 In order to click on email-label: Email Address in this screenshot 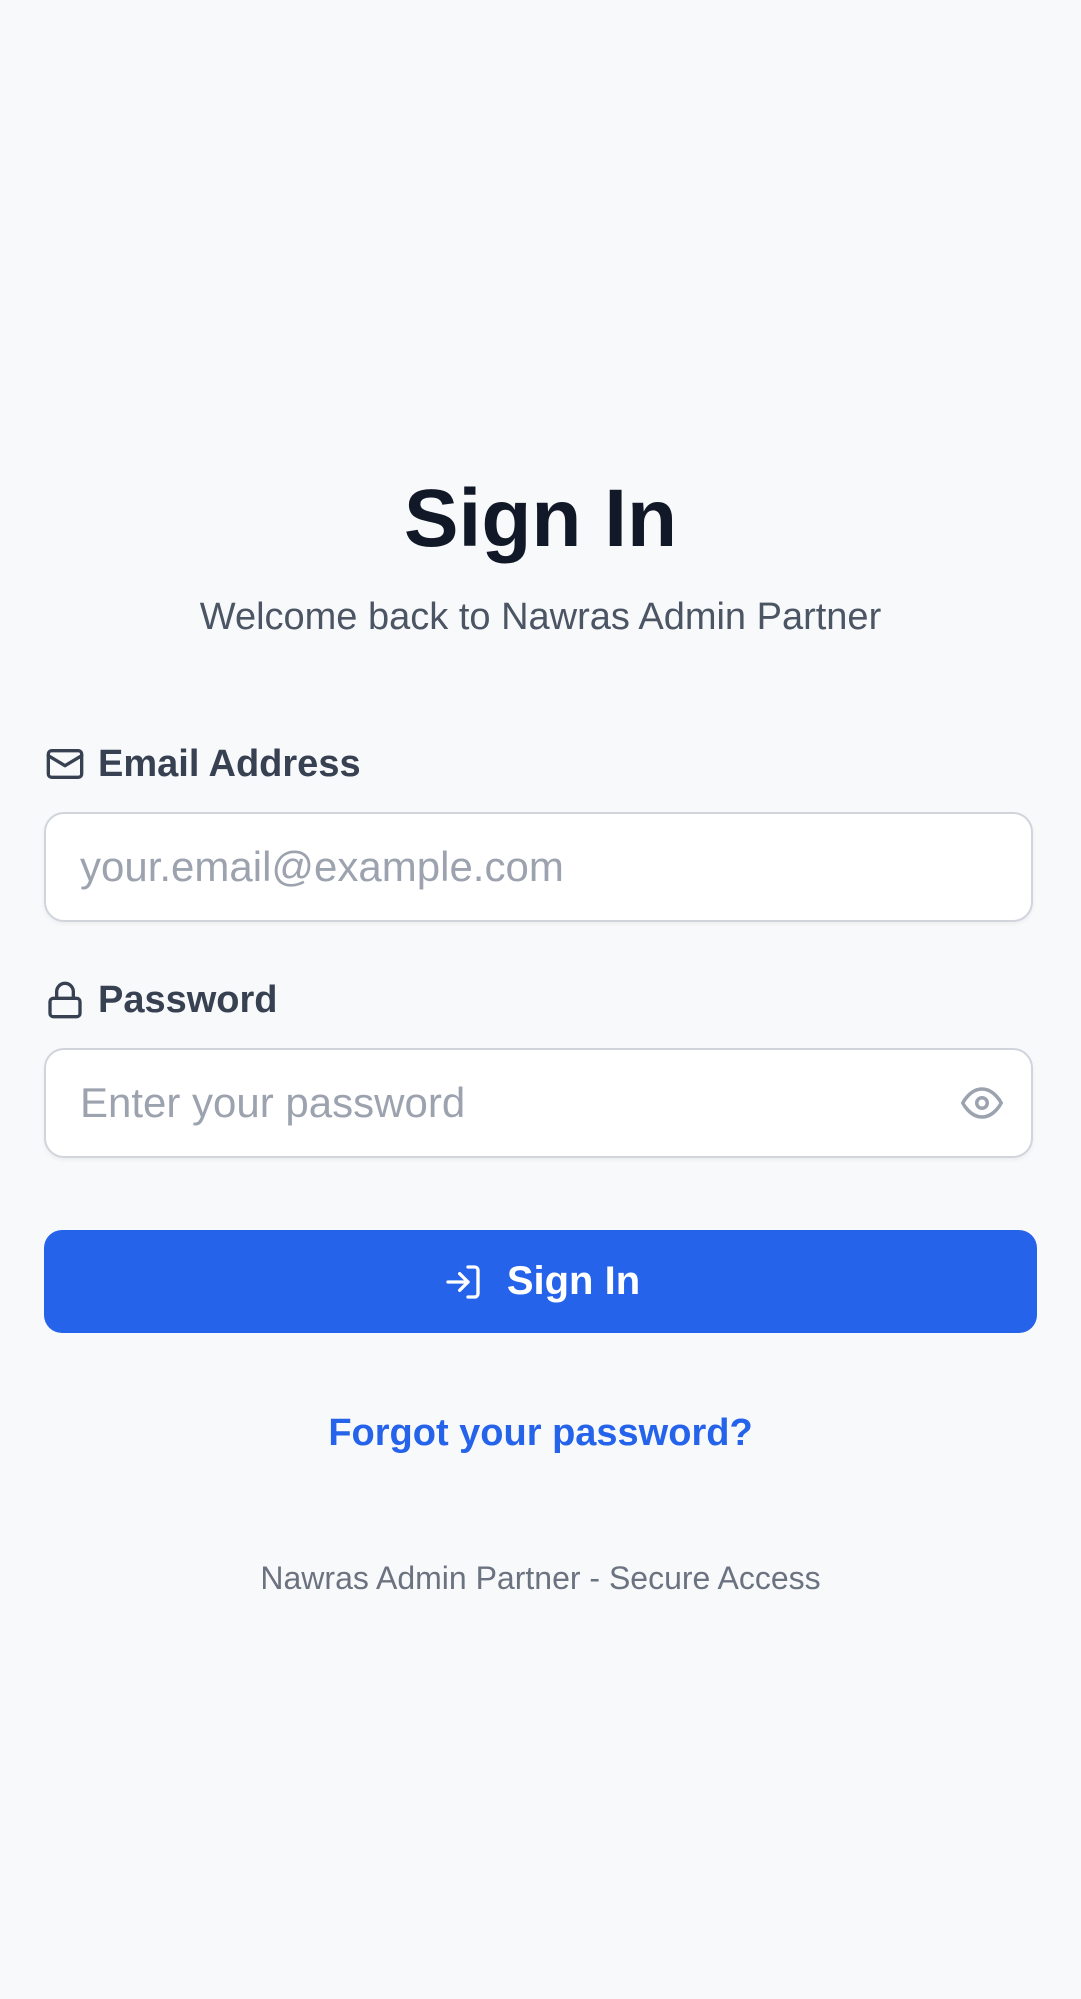, I will do `click(229, 763)`.